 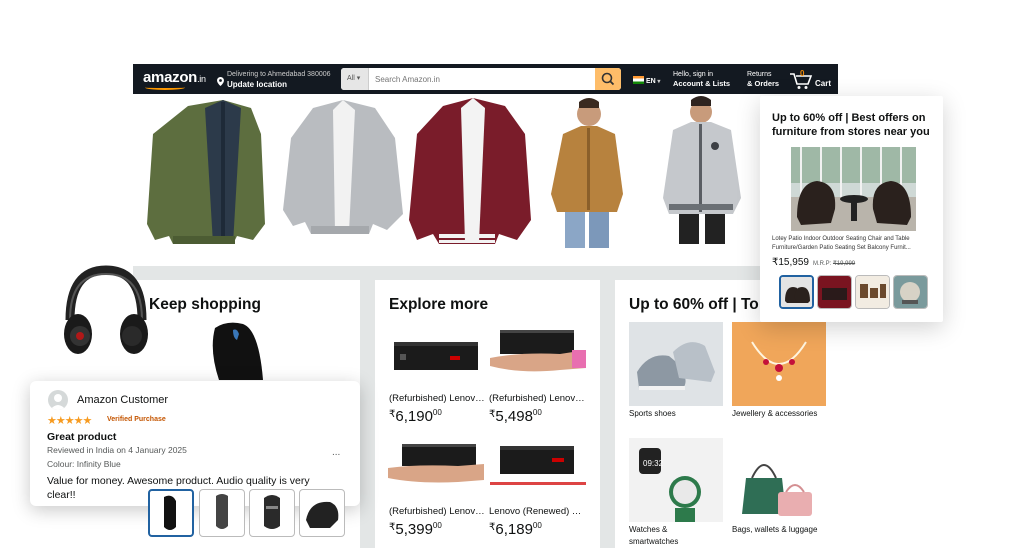 I want to click on review-title: Great product, so click(x=82, y=437).